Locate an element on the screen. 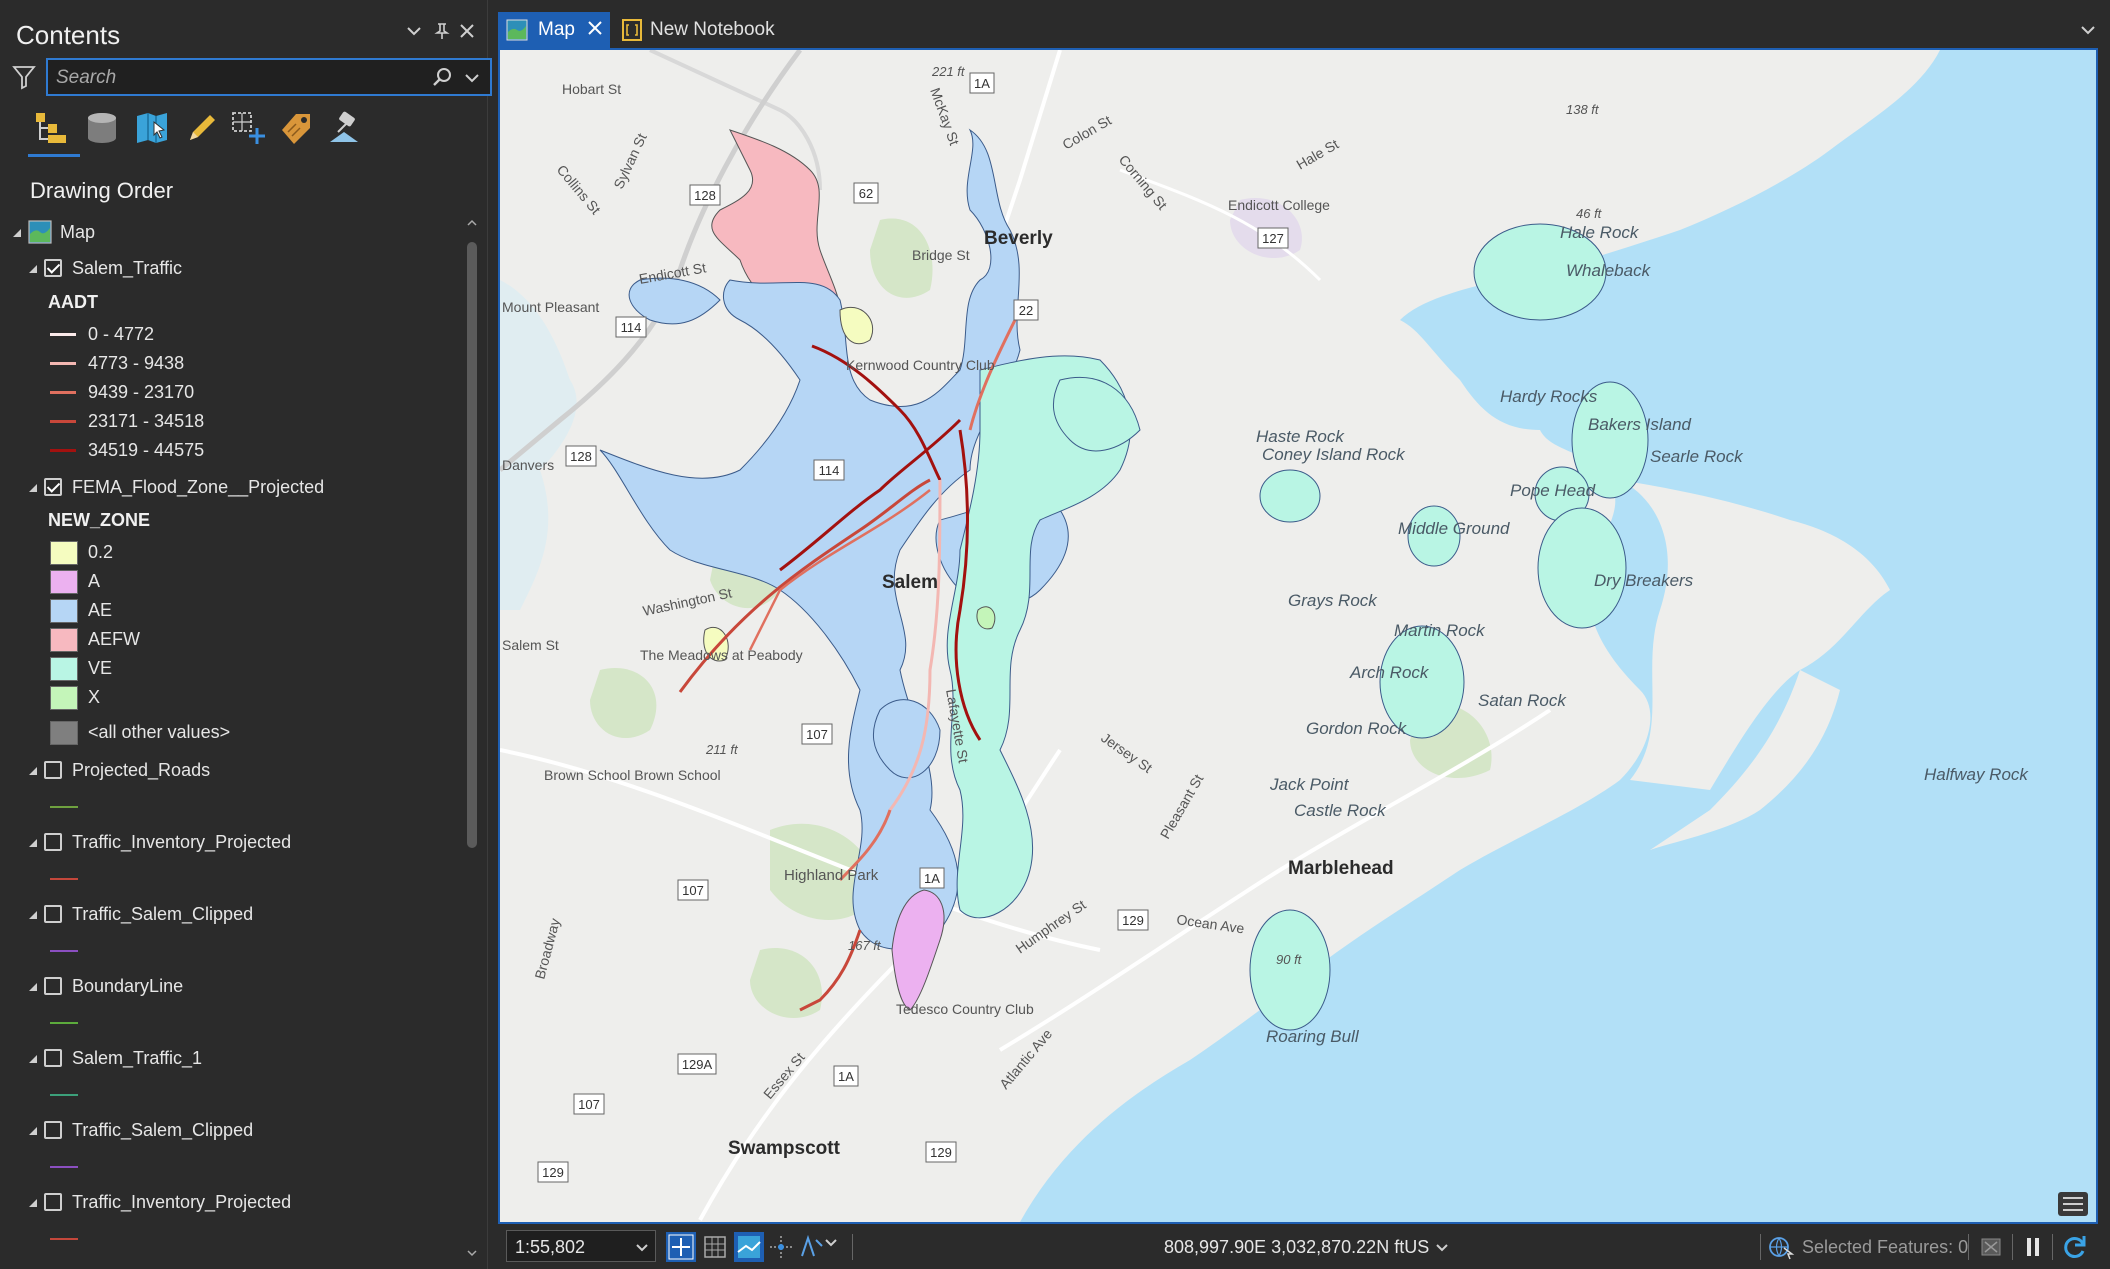 This screenshot has width=2110, height=1269. route-shield: 129A is located at coordinates (697, 1064).